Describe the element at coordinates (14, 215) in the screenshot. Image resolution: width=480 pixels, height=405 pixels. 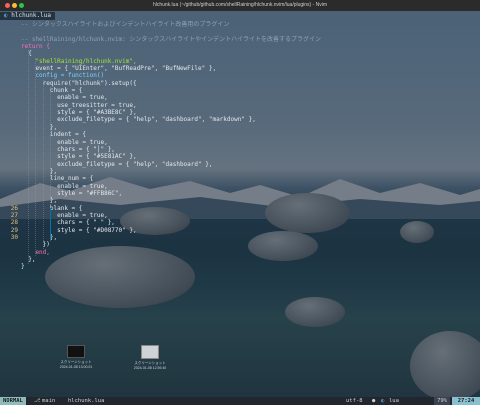
I see `line-number: 27` at that location.